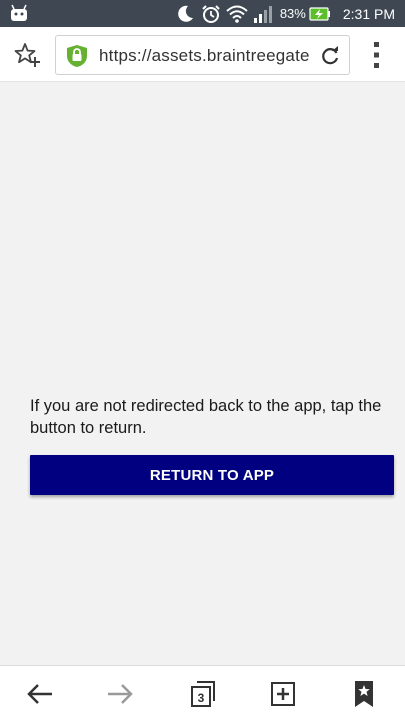  I want to click on browser-toolbar: https://assets.braintreegateway.com, so click(202, 54).